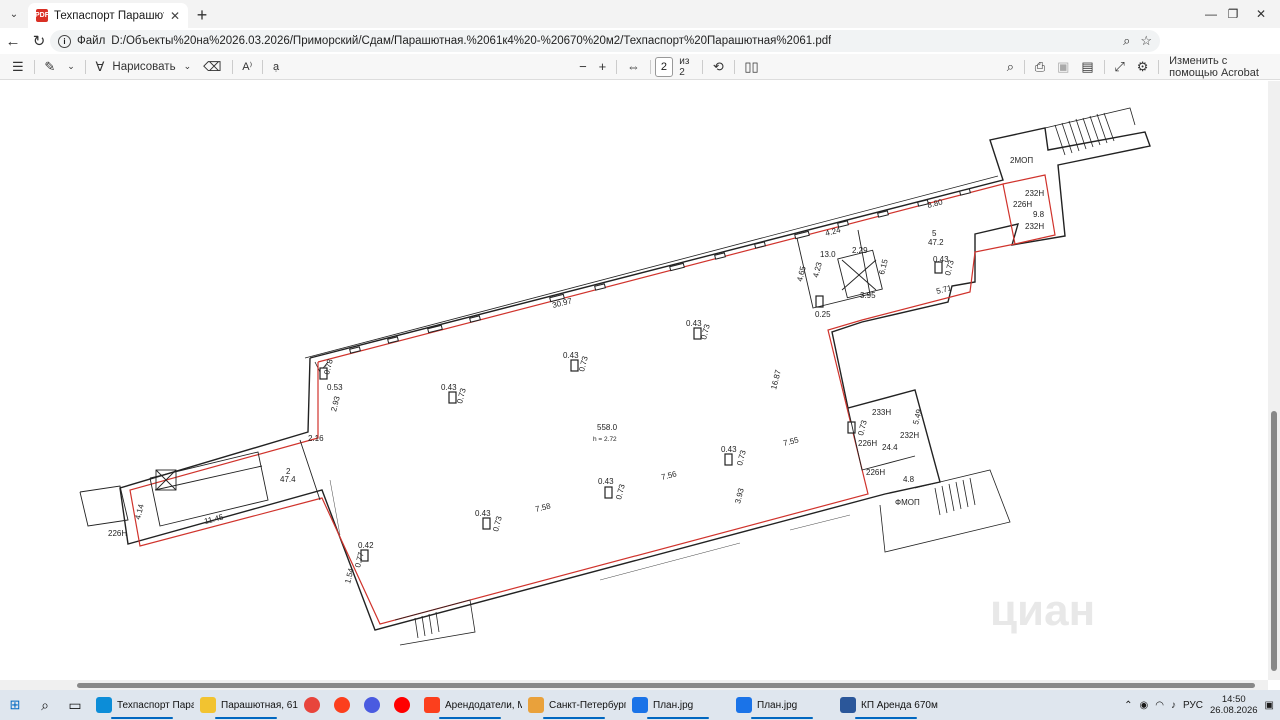 The height and width of the screenshot is (720, 1280). Describe the element at coordinates (202, 15) in the screenshot. I see `new-tab-icon: +` at that location.